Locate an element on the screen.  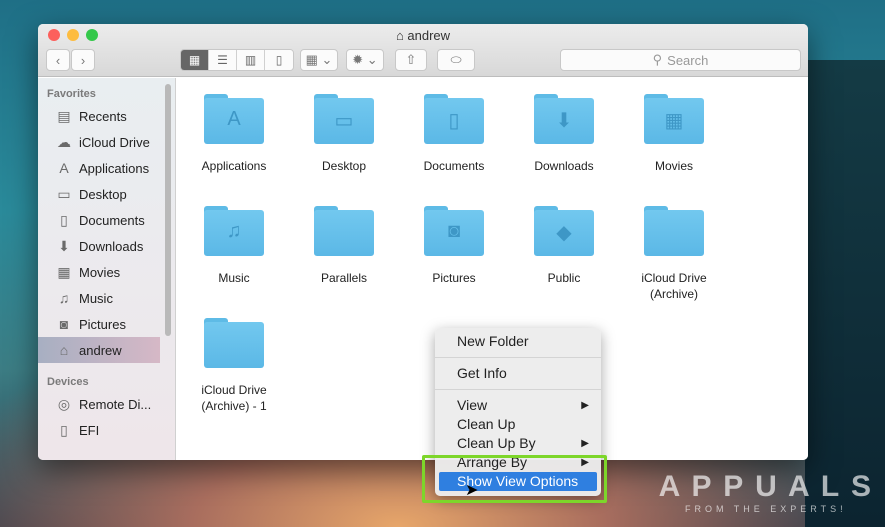
folder-glyph-icon: ▭ is located at coordinates (344, 121).